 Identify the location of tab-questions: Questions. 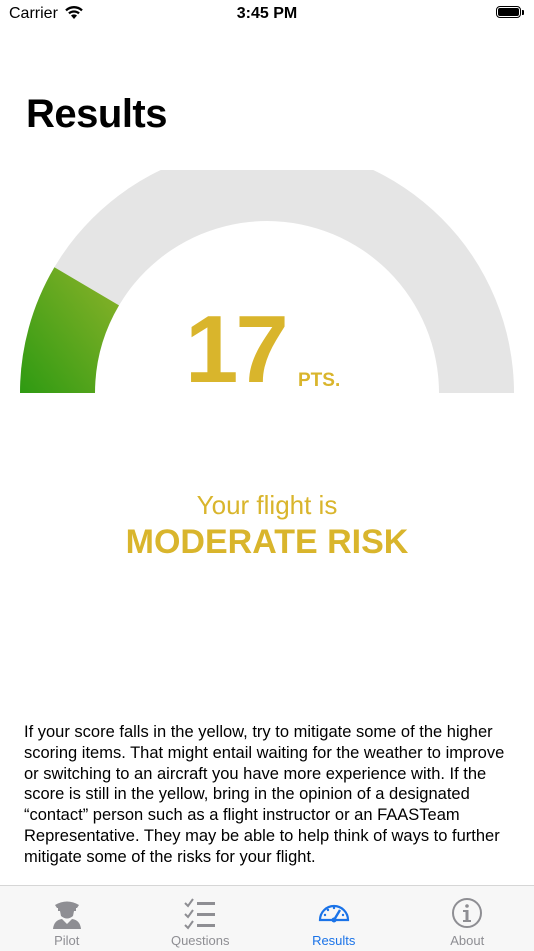
(201, 918).